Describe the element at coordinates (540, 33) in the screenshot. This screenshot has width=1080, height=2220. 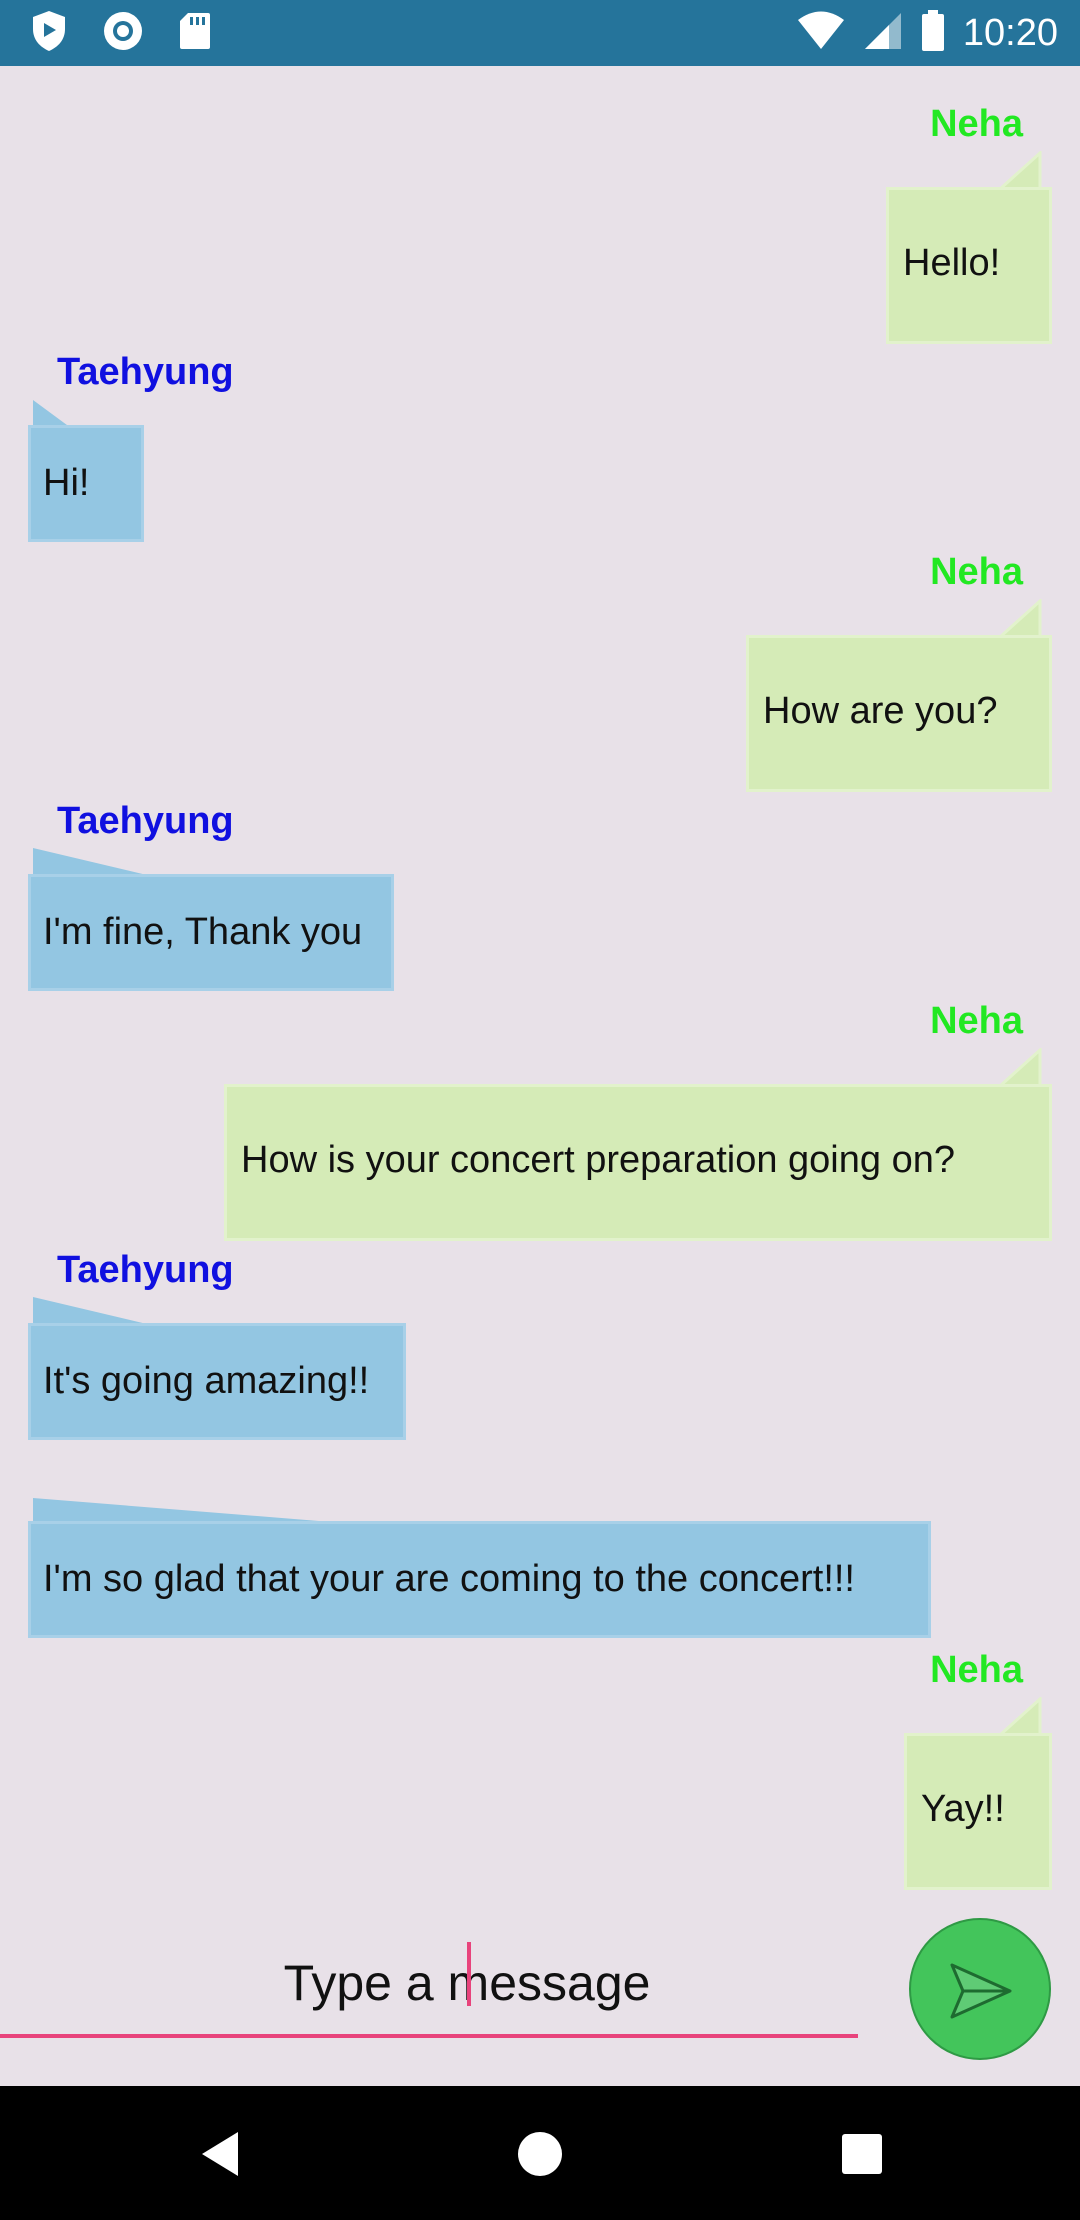
I see `status-bar: 10:20` at that location.